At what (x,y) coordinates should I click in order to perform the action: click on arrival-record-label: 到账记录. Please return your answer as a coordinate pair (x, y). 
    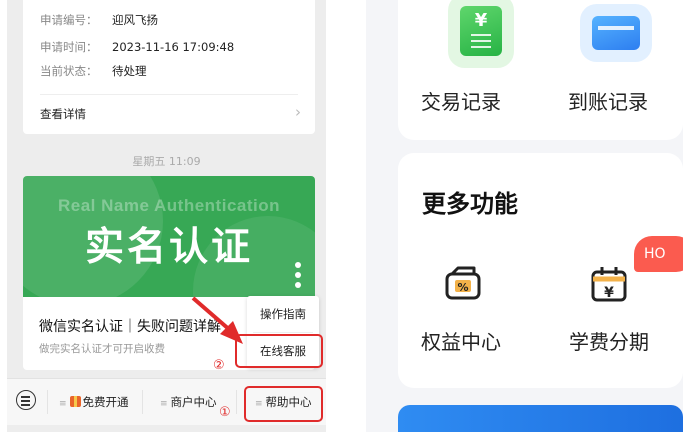
    Looking at the image, I should click on (608, 100).